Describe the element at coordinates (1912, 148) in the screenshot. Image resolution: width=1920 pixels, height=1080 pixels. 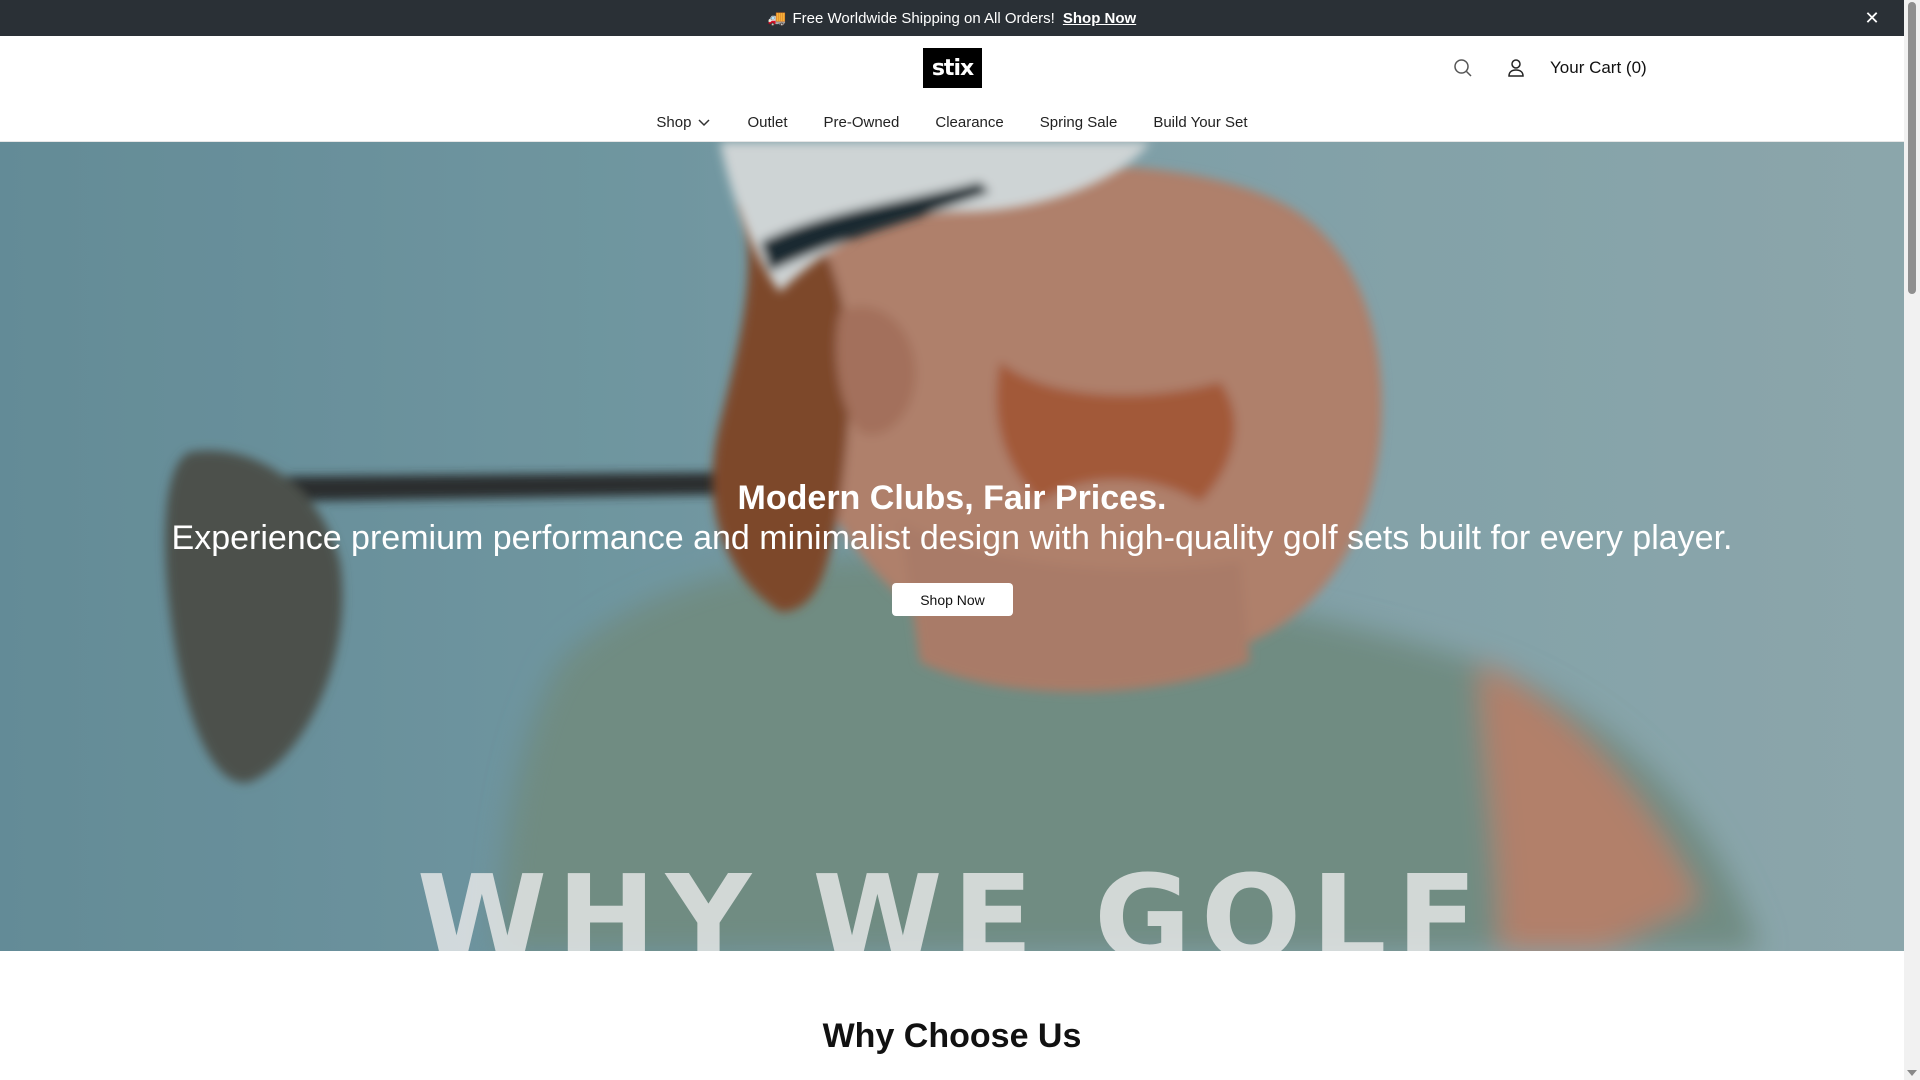
I see `scrollbar-thumb` at that location.